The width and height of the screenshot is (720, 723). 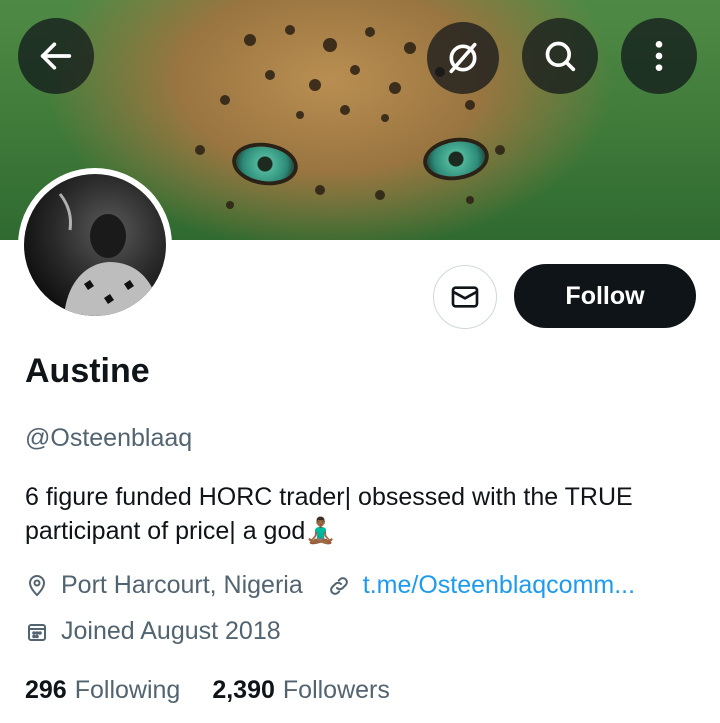 I want to click on calendar-icon, so click(x=37, y=632).